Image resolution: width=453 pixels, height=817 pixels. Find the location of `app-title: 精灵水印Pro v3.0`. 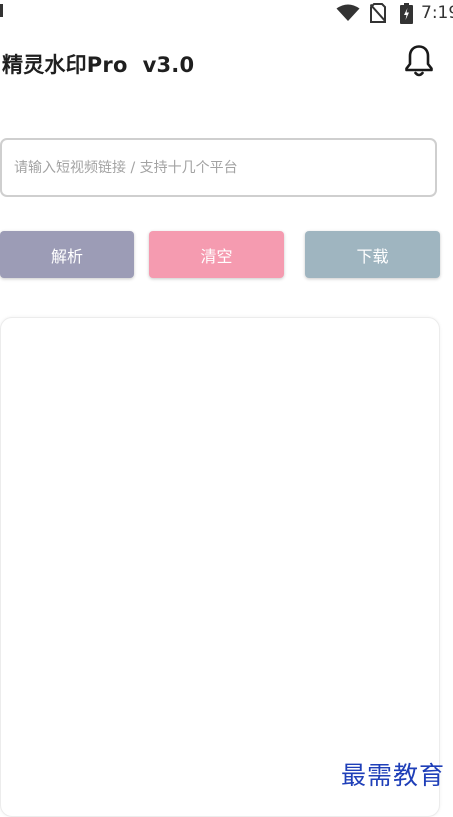

app-title: 精灵水印Pro v3.0 is located at coordinates (98, 65).